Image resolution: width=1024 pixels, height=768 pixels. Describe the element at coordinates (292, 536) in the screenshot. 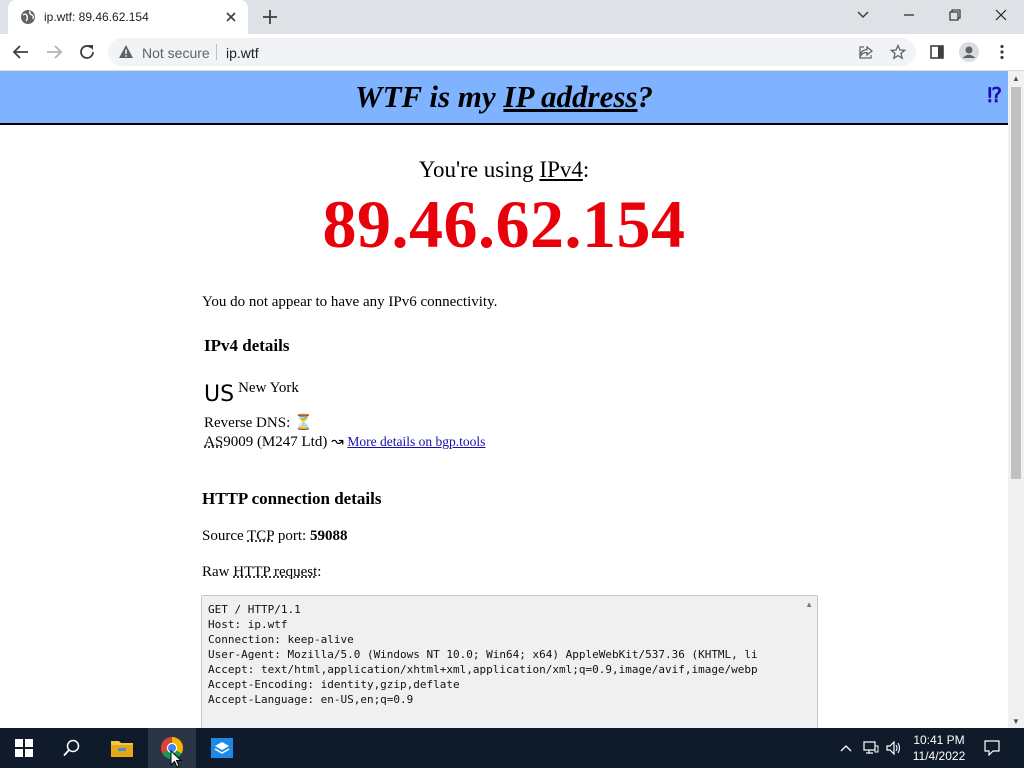

I see `port-mid: port:` at that location.